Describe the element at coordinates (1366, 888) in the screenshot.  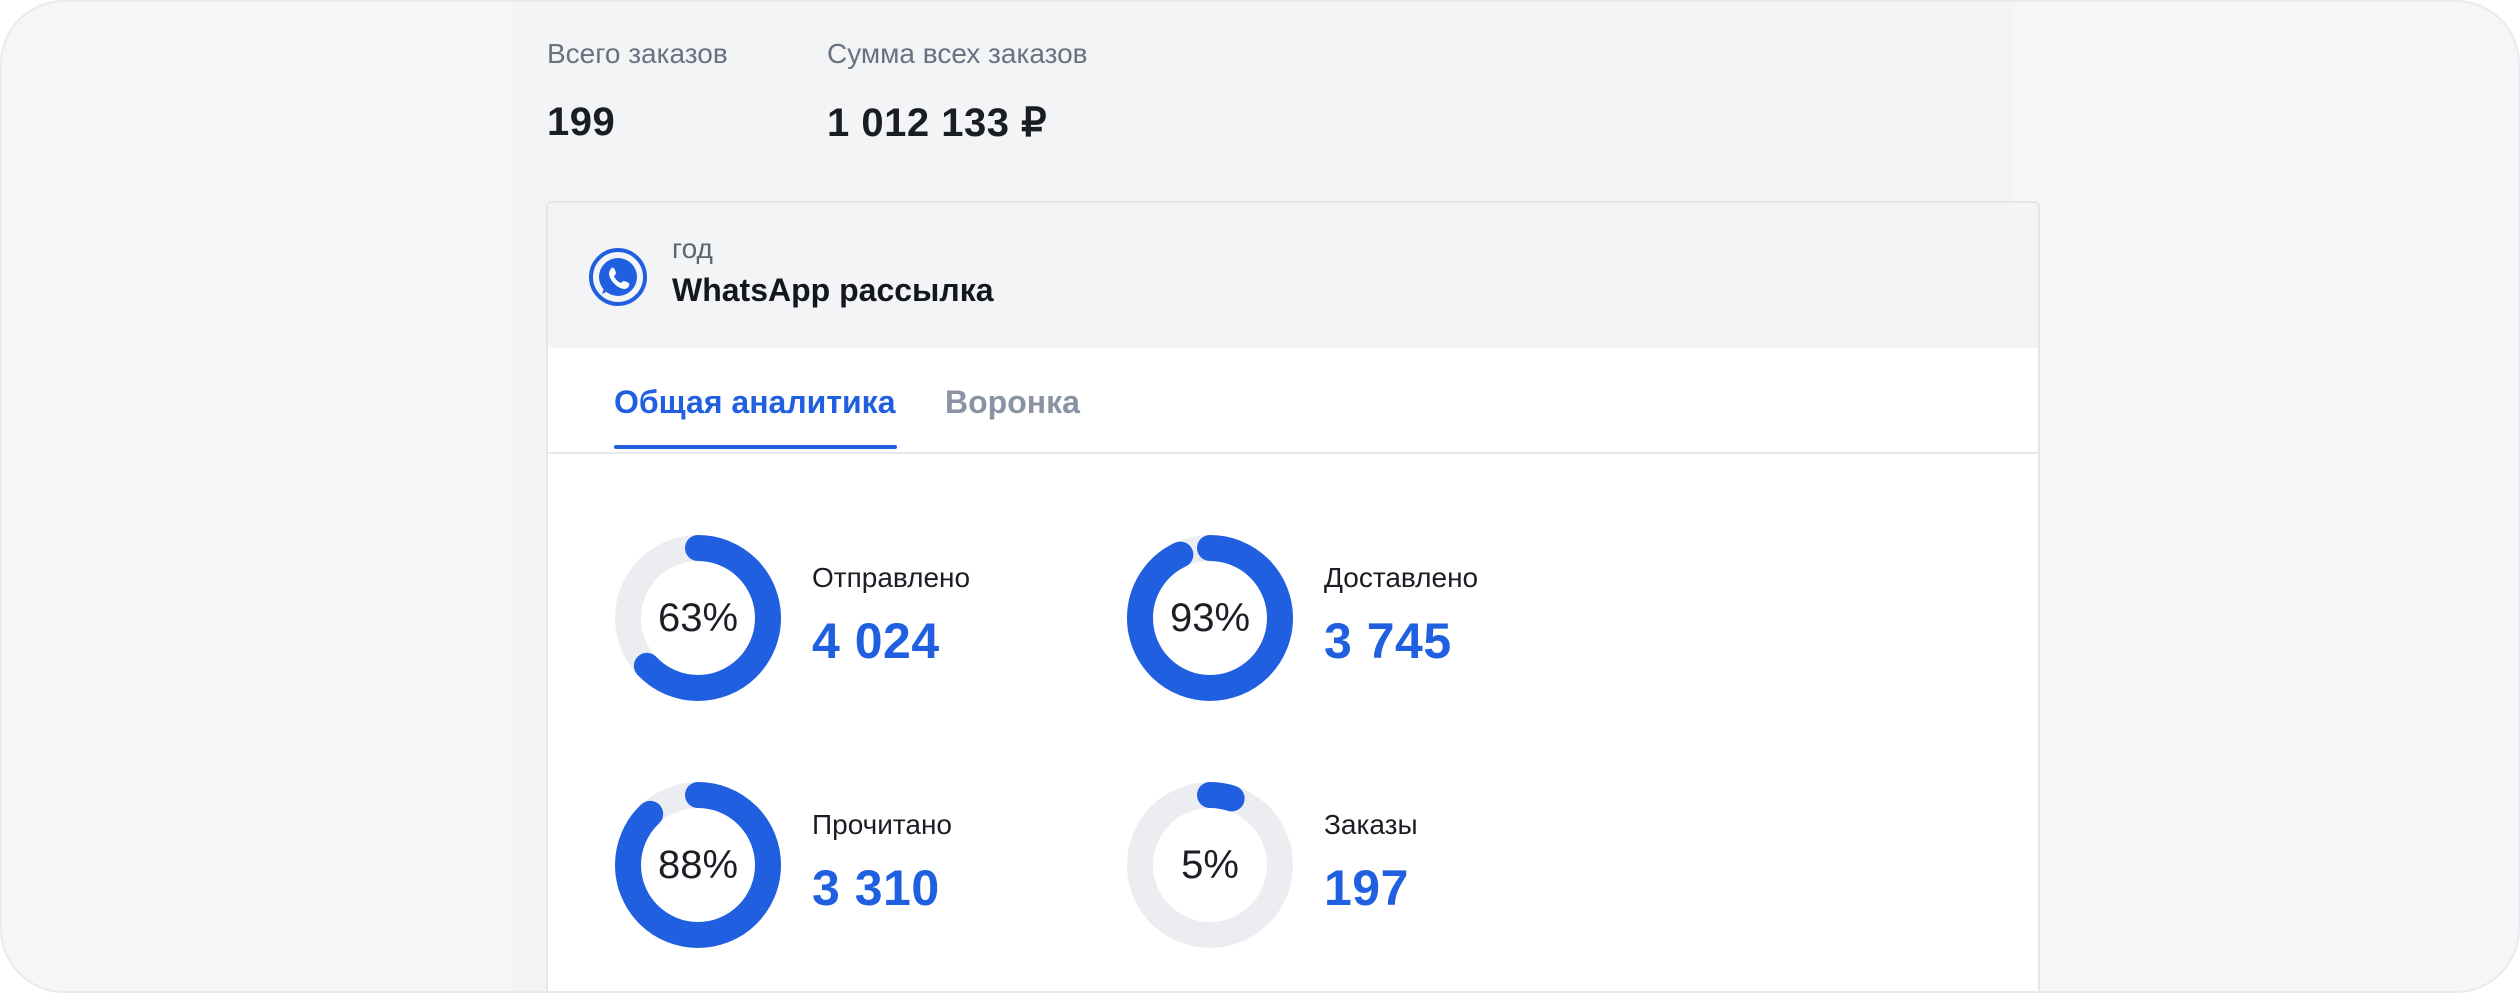
I see `metric-value: 197` at that location.